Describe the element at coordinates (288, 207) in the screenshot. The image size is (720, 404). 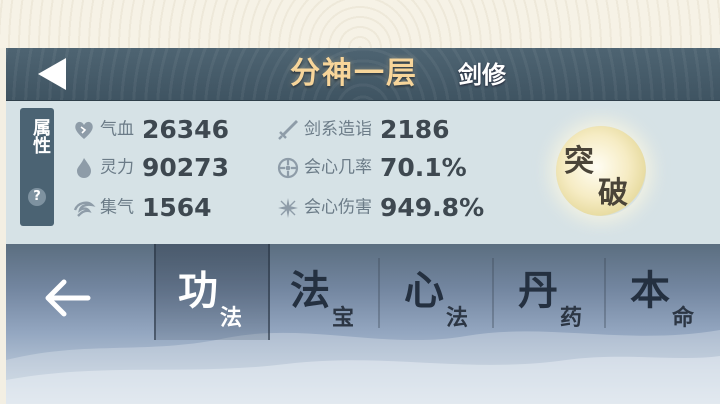
I see `crit-damage-icon` at that location.